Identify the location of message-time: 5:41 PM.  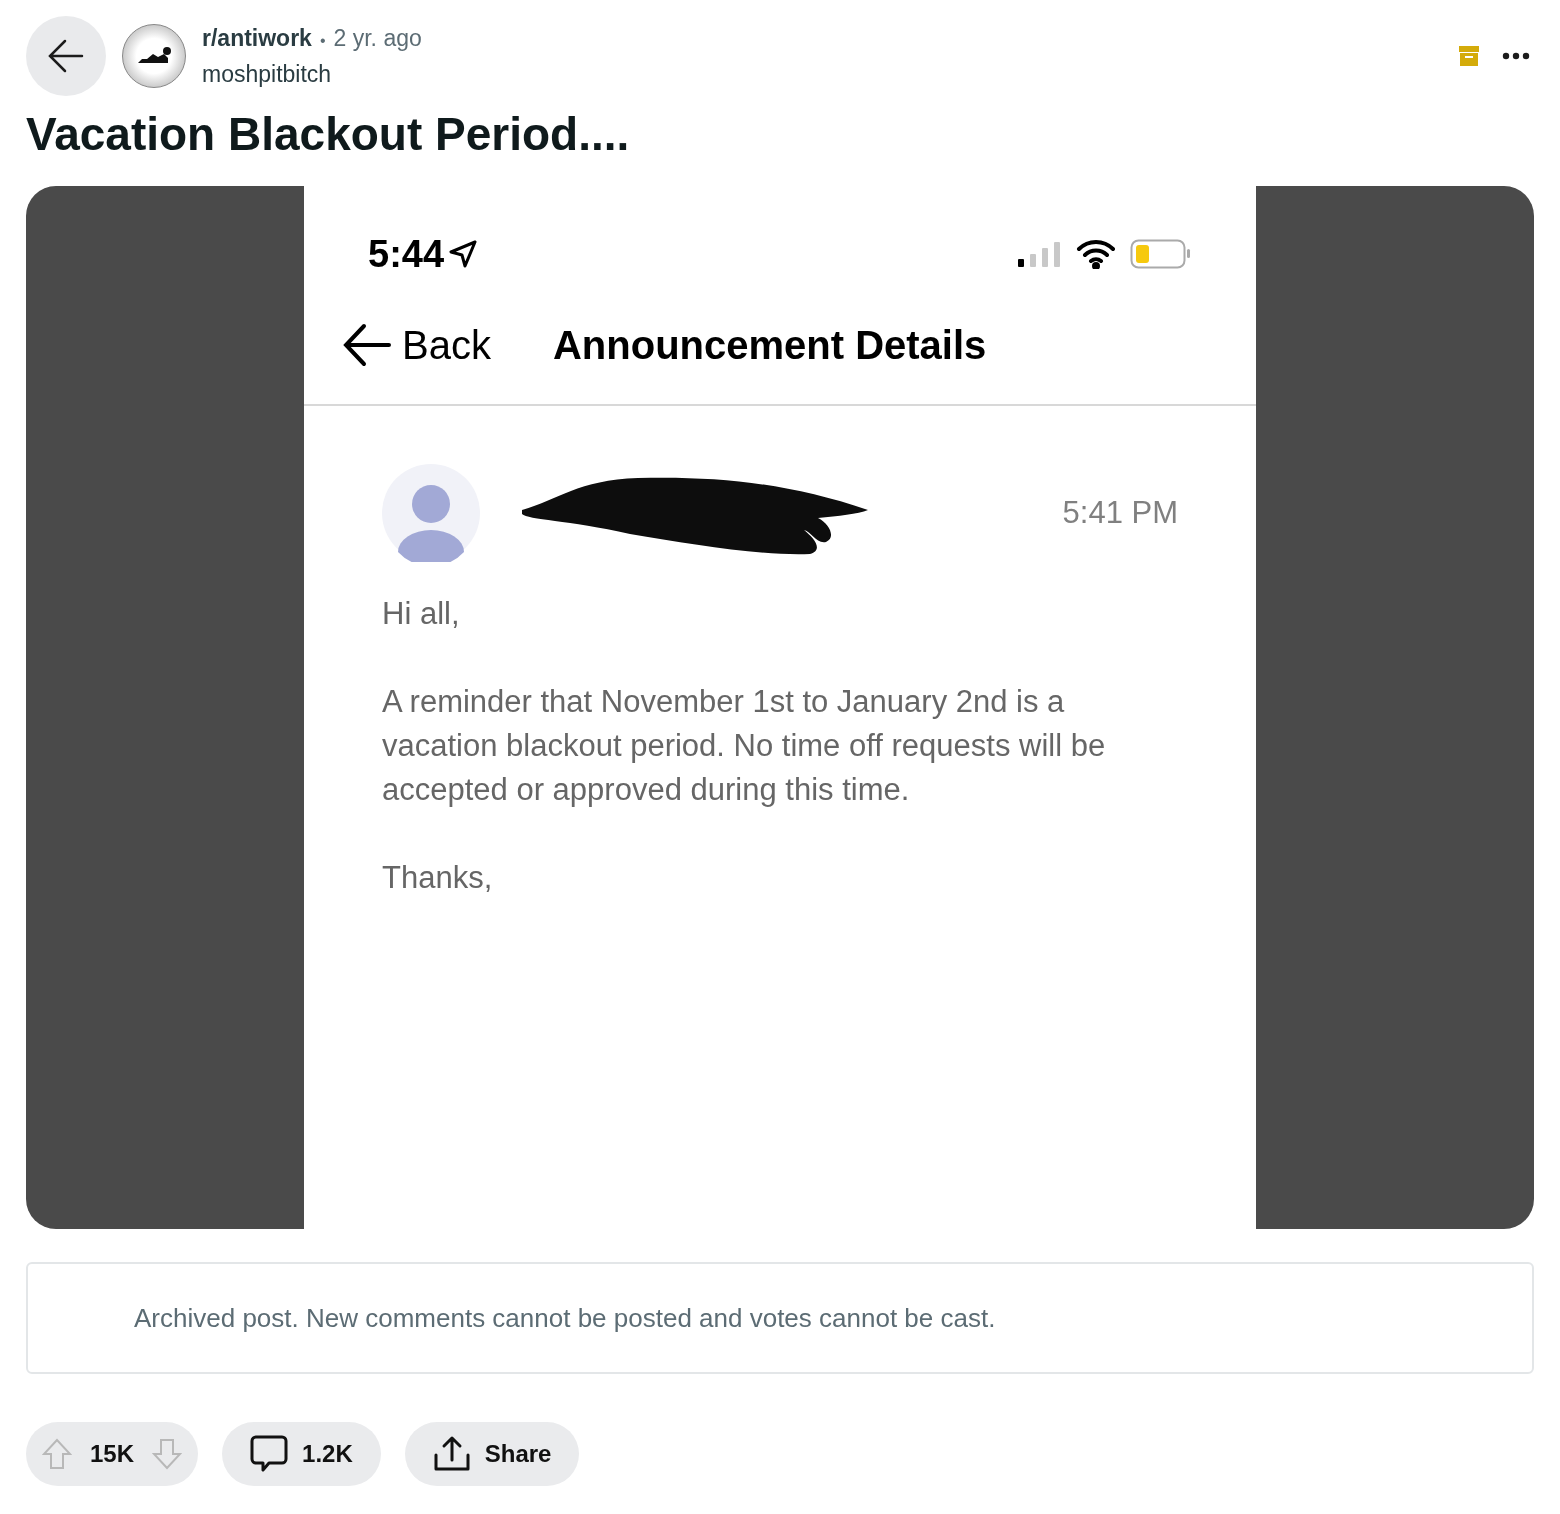
(1120, 512).